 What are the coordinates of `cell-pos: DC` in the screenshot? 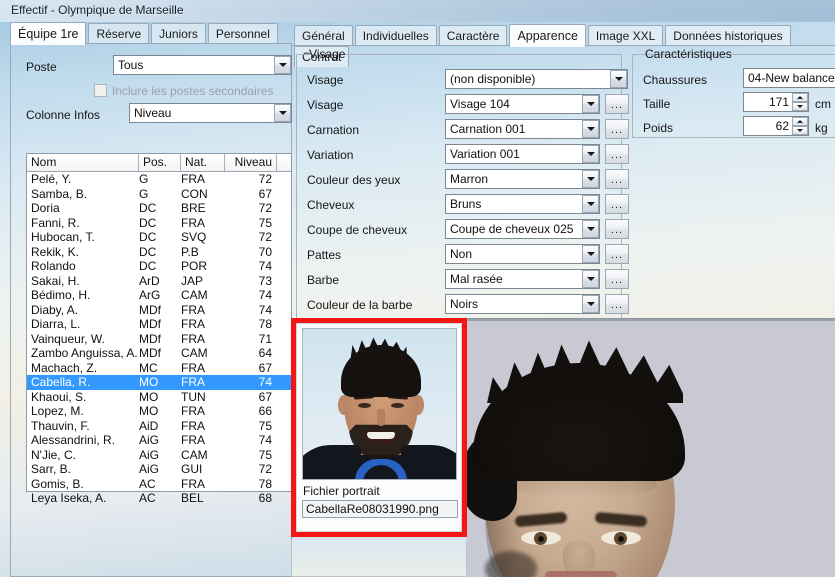 It's located at (148, 222).